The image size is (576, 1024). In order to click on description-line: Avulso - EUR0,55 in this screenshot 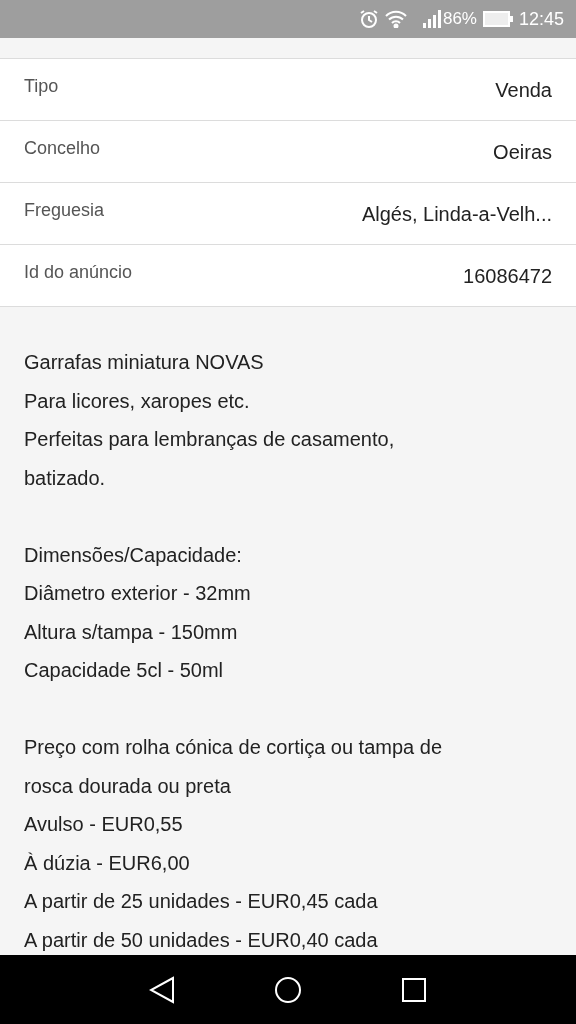, I will do `click(104, 824)`.